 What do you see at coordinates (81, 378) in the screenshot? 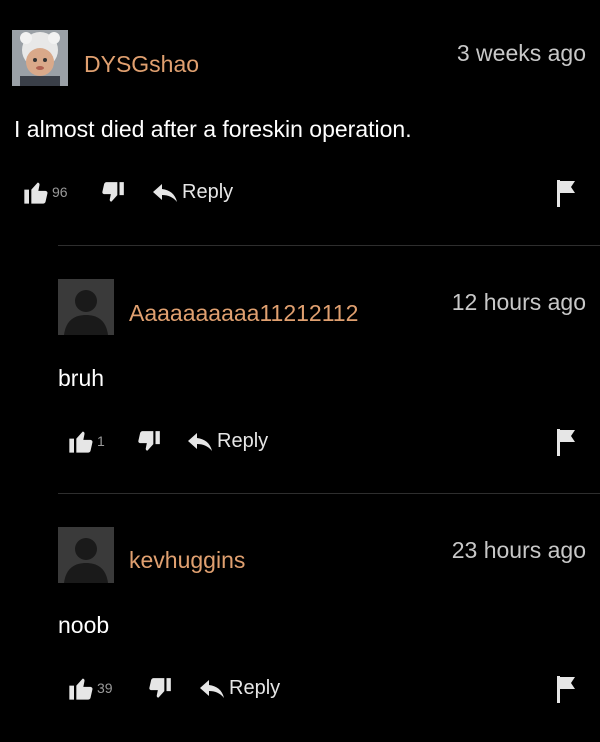
I see `comment-text: bruh` at bounding box center [81, 378].